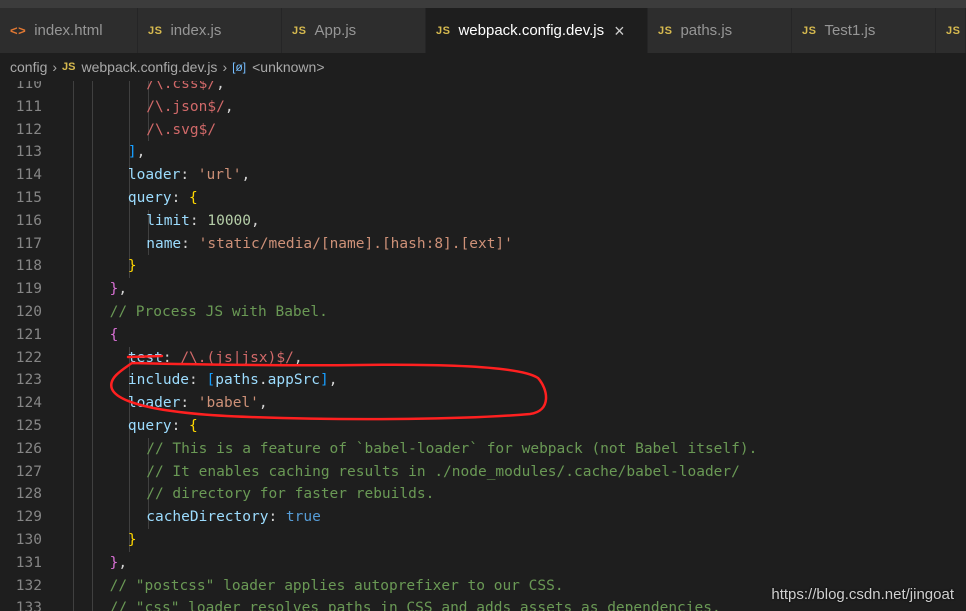 The width and height of the screenshot is (966, 611). Describe the element at coordinates (483, 107) in the screenshot. I see `code-line: 111 /\.json$/,` at that location.